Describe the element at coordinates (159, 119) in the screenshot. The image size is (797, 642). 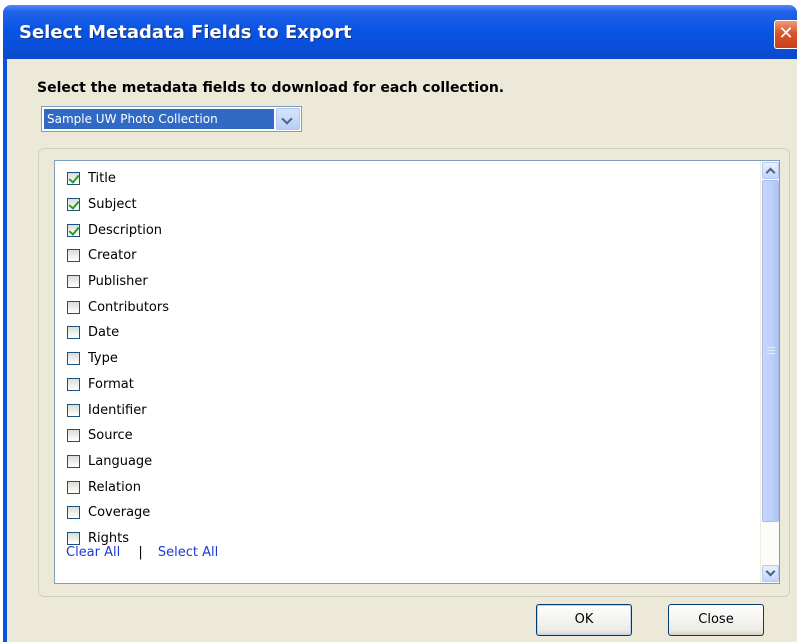
I see `collection-selected-value: Sample UW Photo Collection` at that location.